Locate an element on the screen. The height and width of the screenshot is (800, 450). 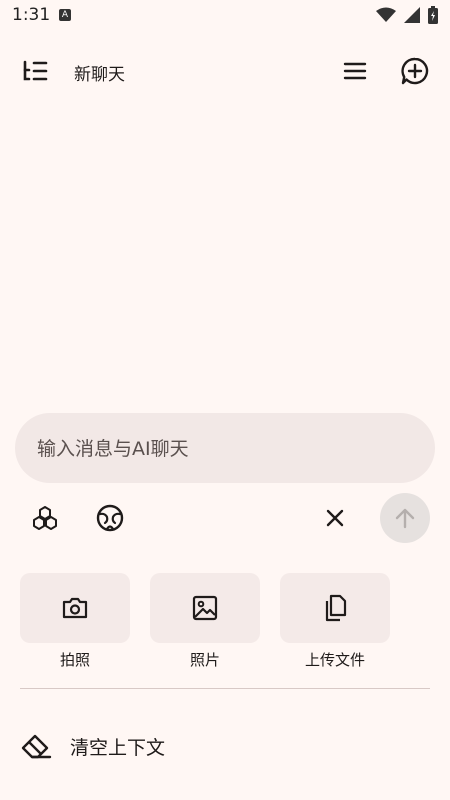
new-chat-button is located at coordinates (415, 71).